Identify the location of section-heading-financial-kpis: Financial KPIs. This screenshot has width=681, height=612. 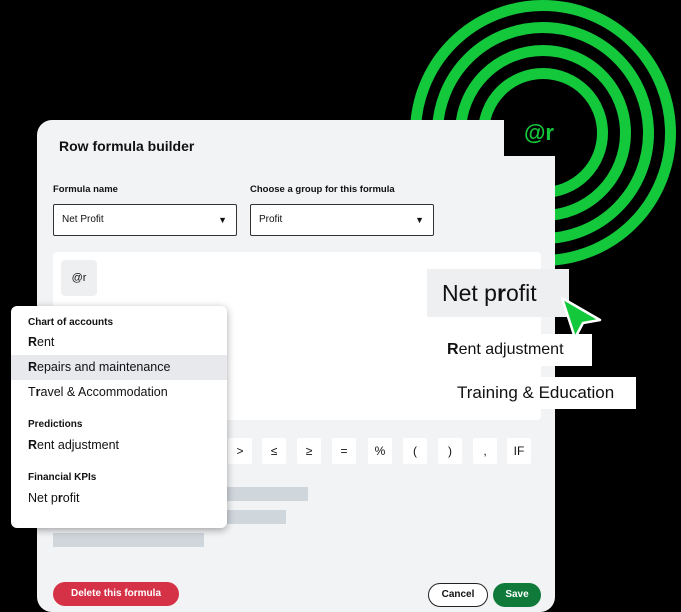
(62, 477).